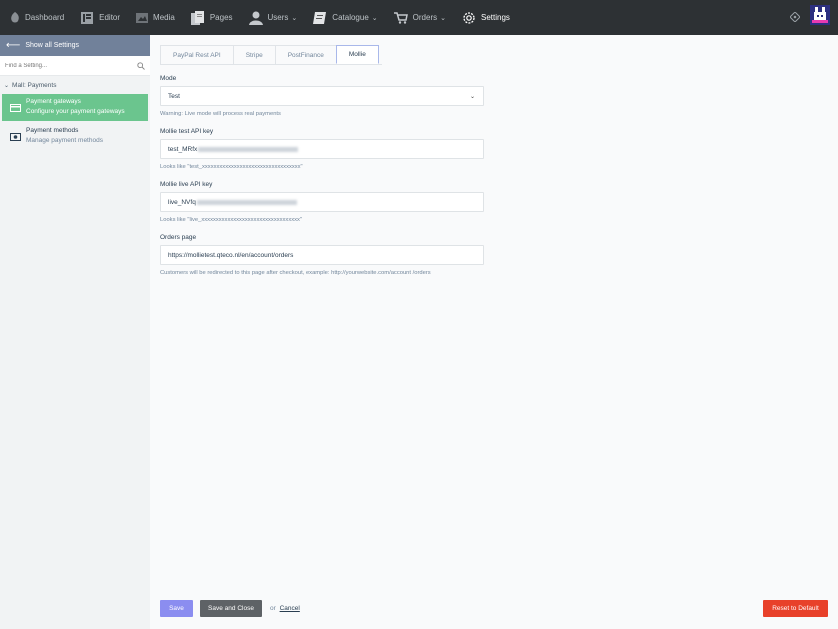 This screenshot has height=629, width=838. What do you see at coordinates (469, 18) in the screenshot?
I see `settings-icon` at bounding box center [469, 18].